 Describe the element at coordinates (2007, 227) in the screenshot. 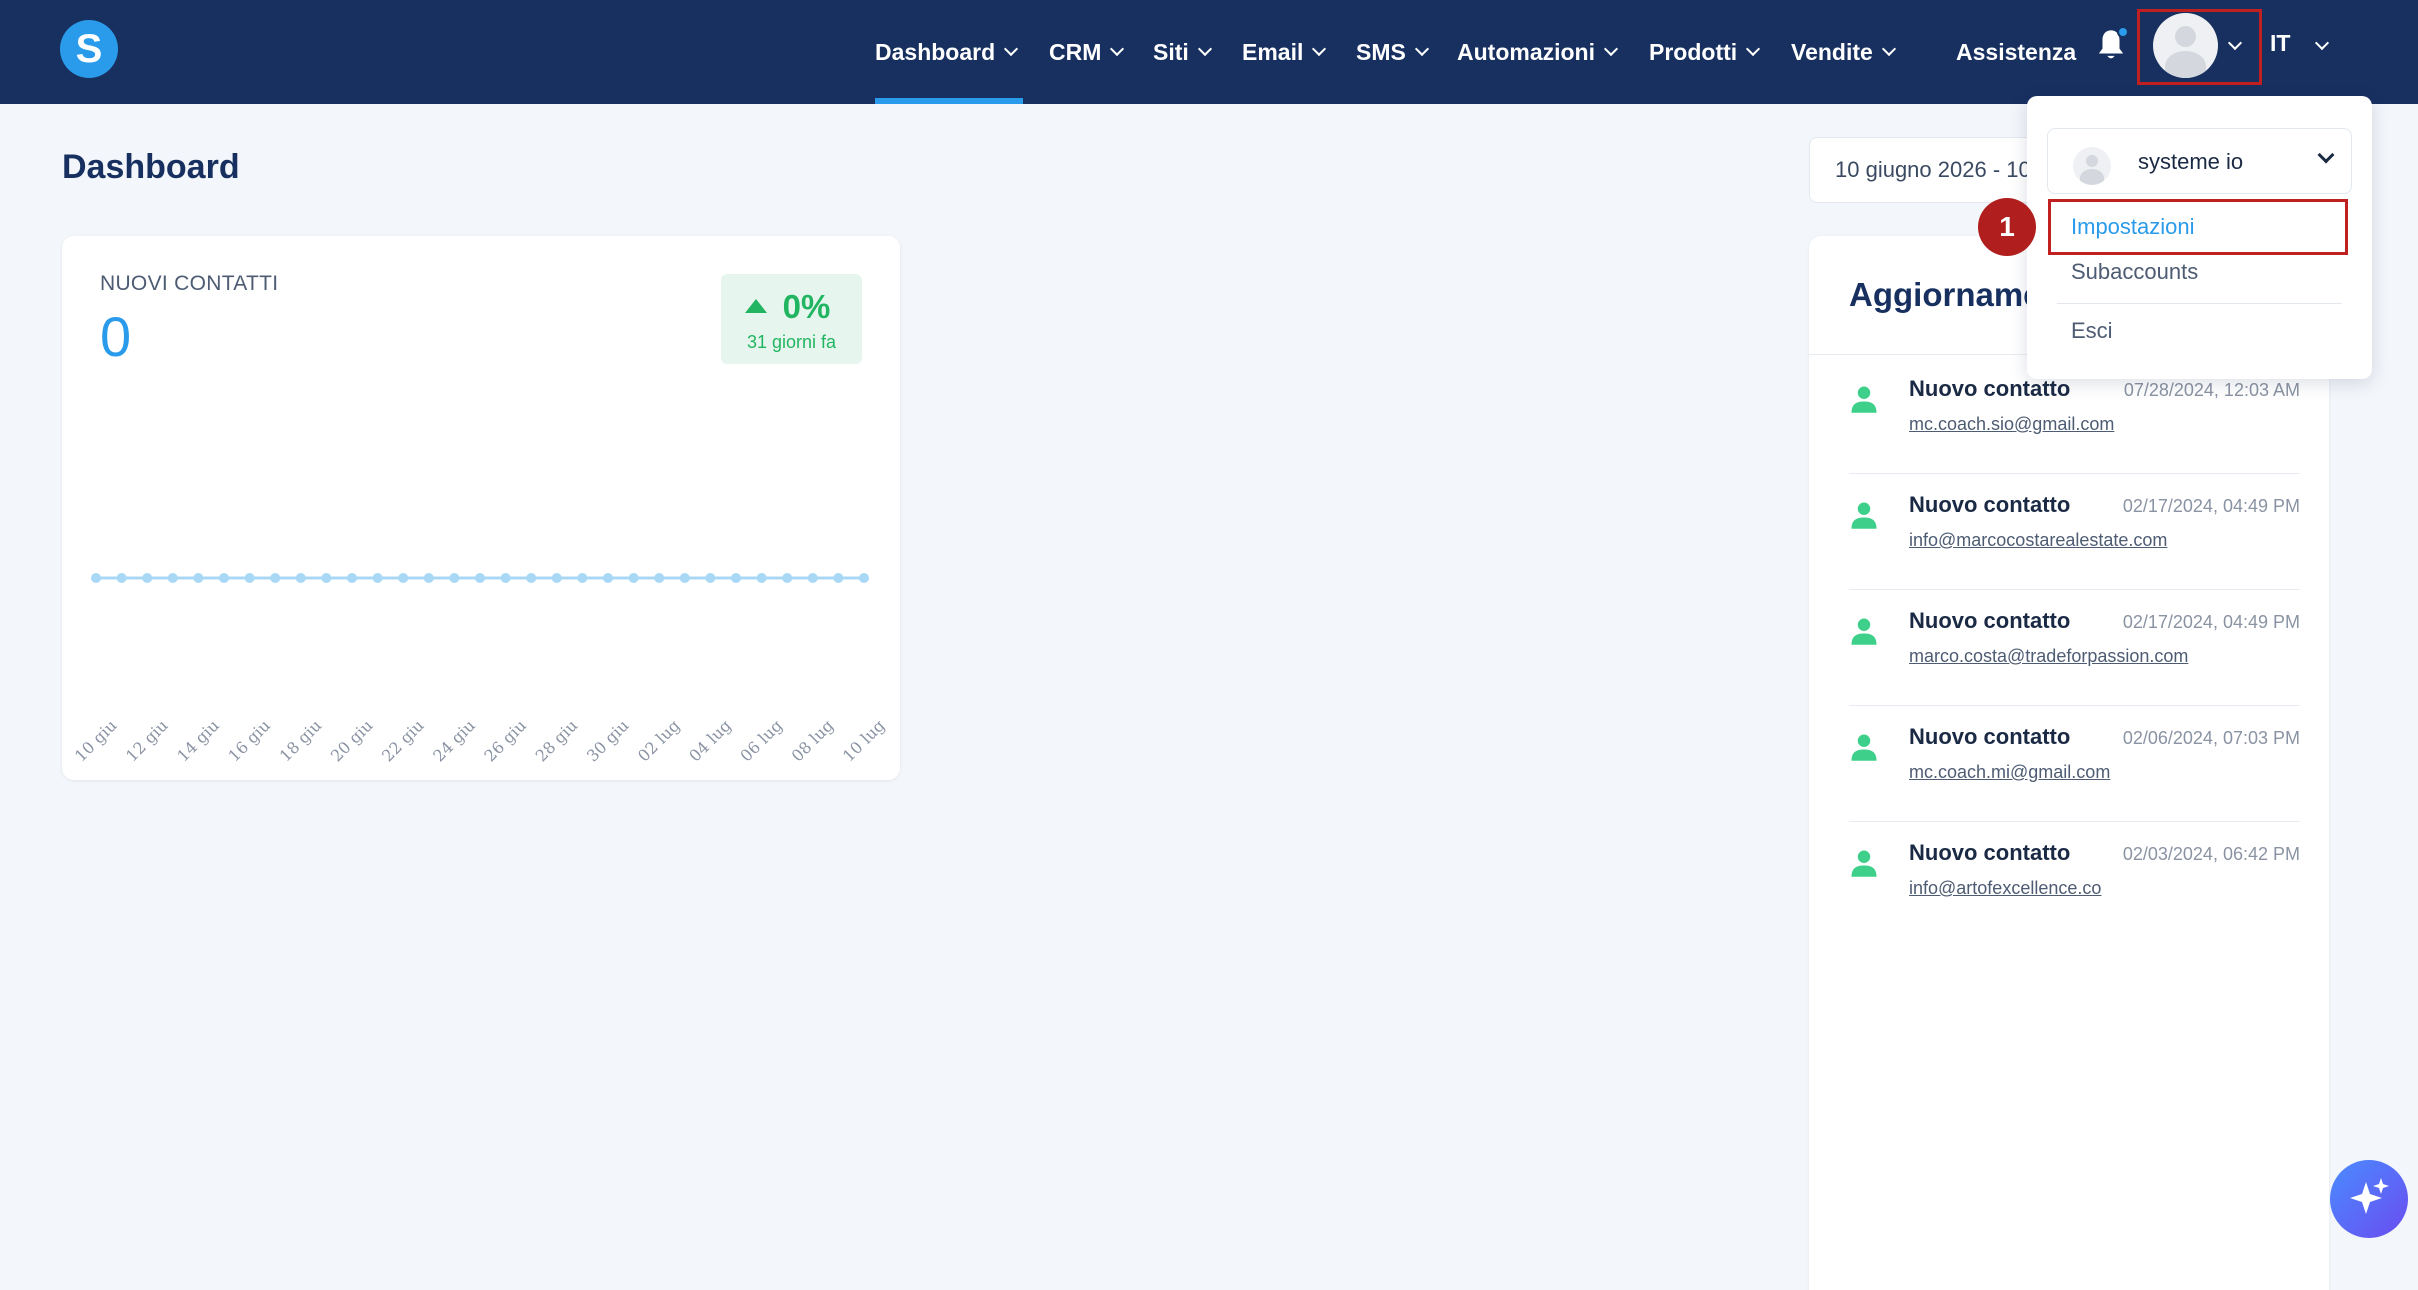

I see `step-number-badge: 1` at that location.